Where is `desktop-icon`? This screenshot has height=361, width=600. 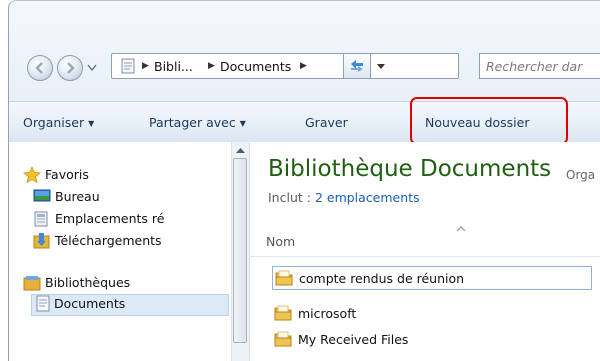
desktop-icon is located at coordinates (42, 195).